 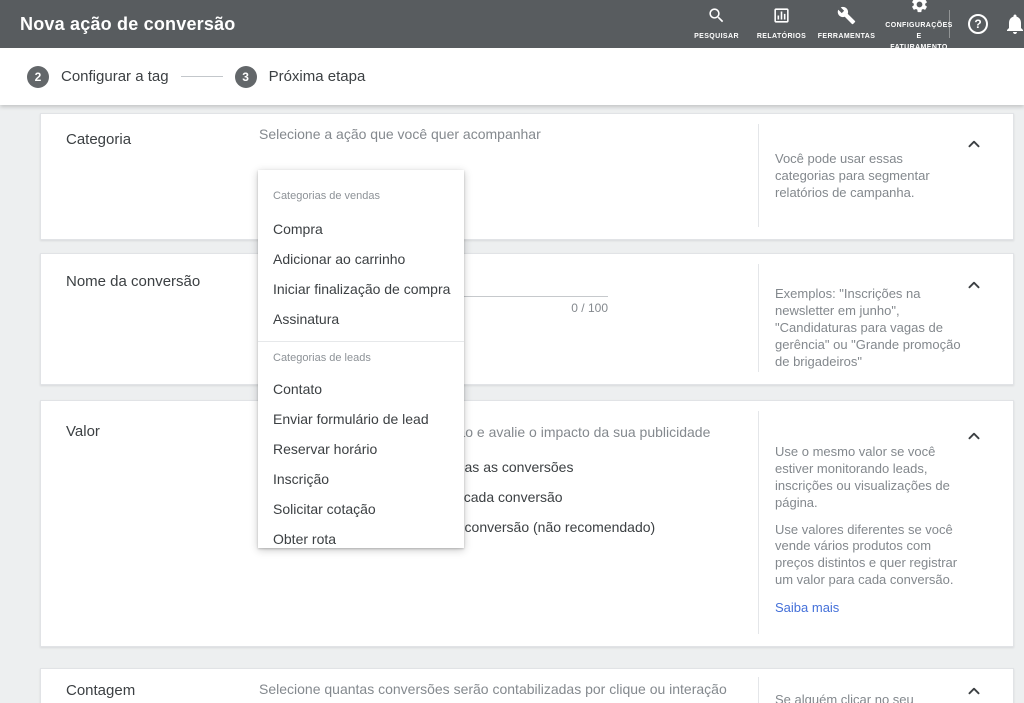 I want to click on nome-collapse-button, so click(x=974, y=285).